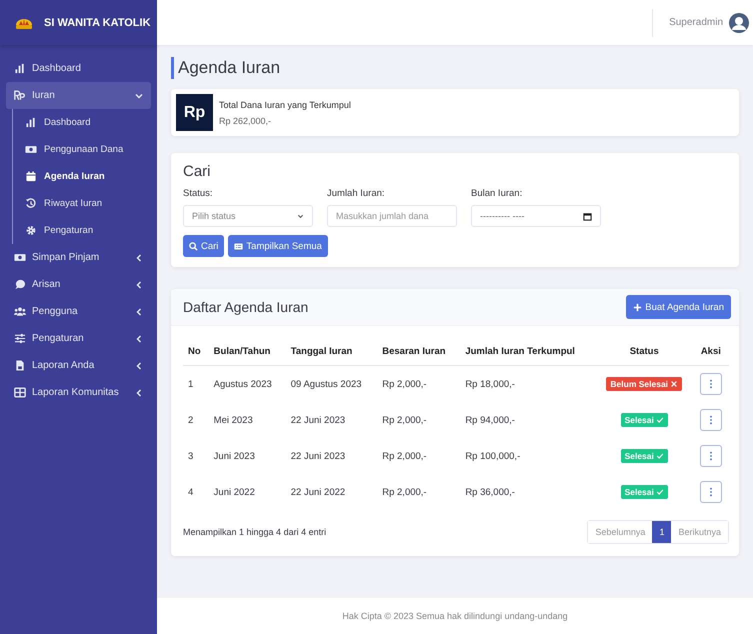 The height and width of the screenshot is (634, 753). What do you see at coordinates (31, 203) in the screenshot?
I see `history-icon` at bounding box center [31, 203].